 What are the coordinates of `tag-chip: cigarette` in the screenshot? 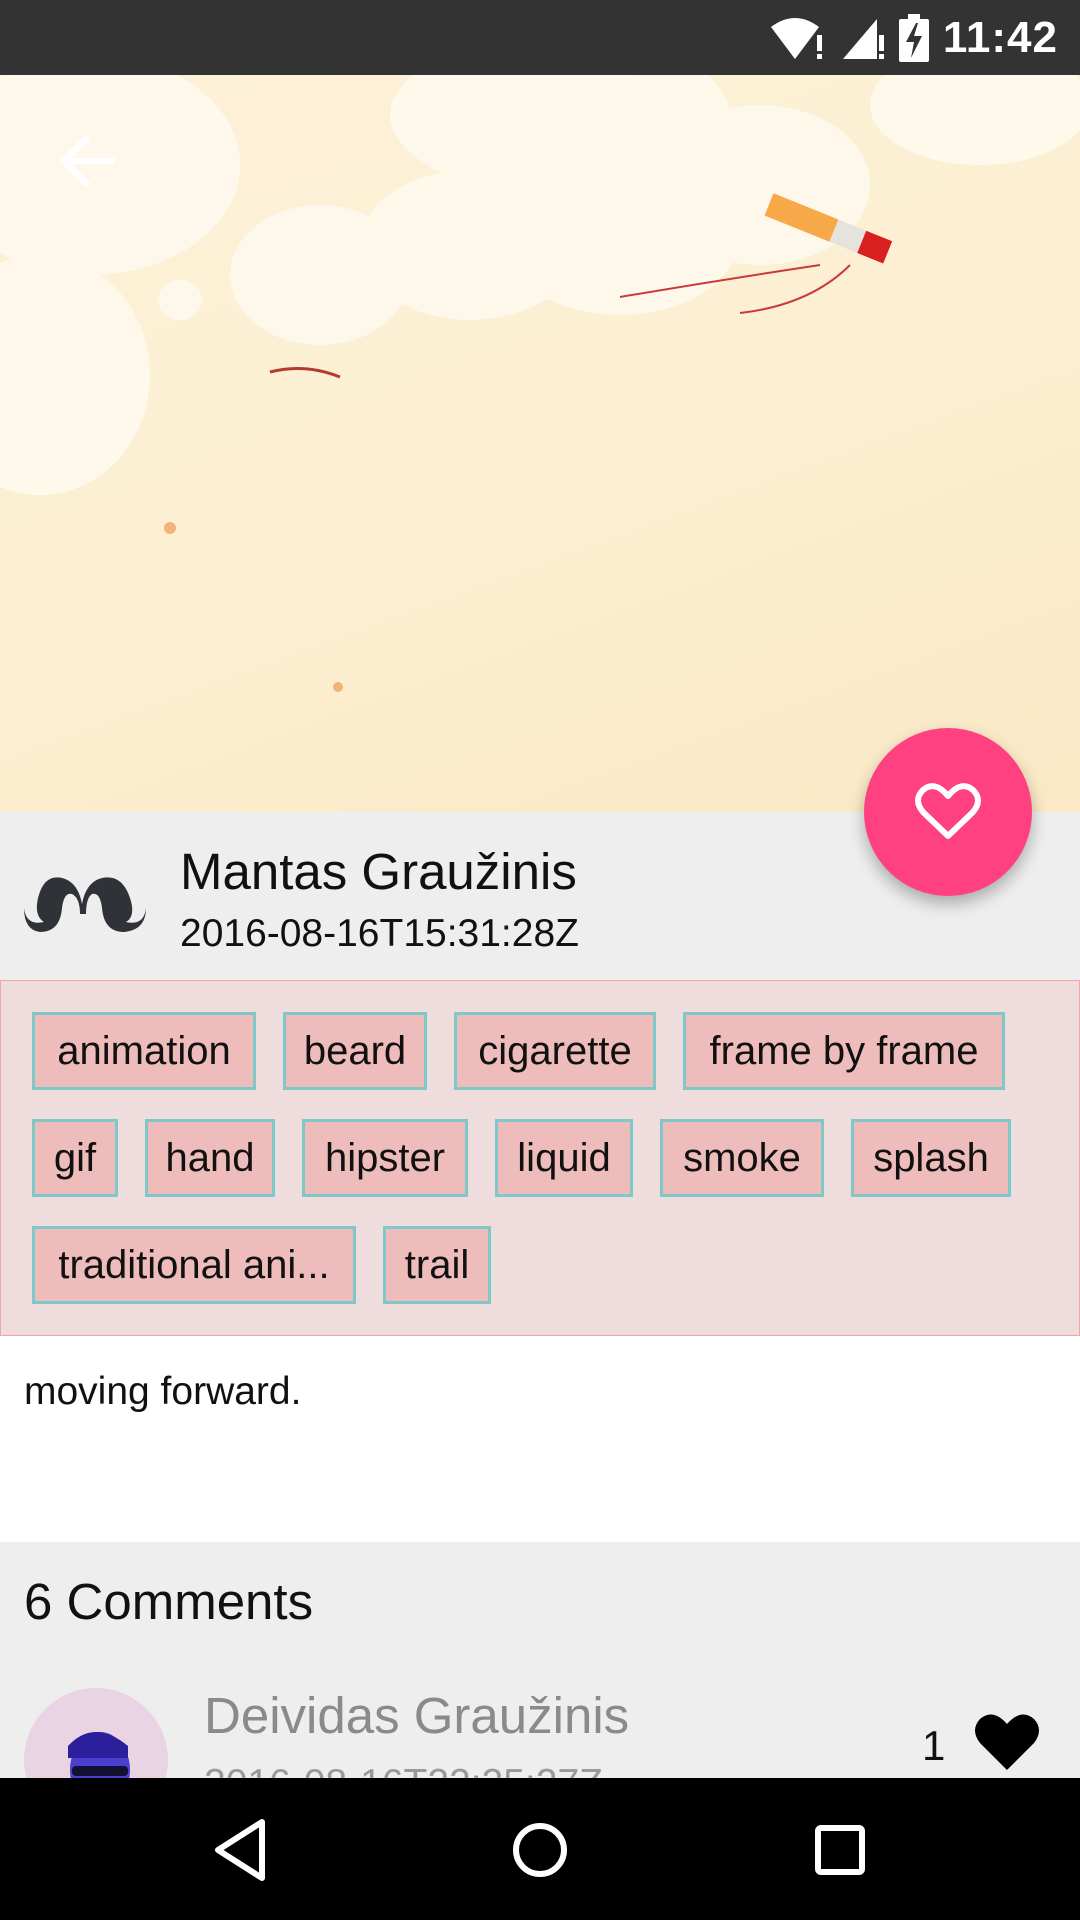 It's located at (555, 1051).